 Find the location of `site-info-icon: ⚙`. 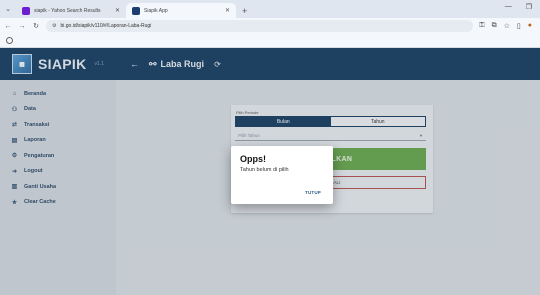

site-info-icon: ⚙ is located at coordinates (54, 26).